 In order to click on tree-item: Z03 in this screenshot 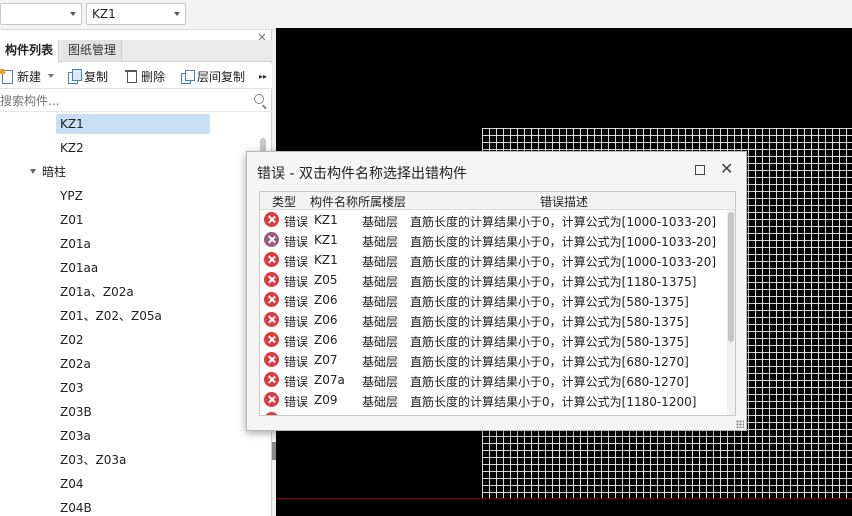, I will do `click(70, 388)`.